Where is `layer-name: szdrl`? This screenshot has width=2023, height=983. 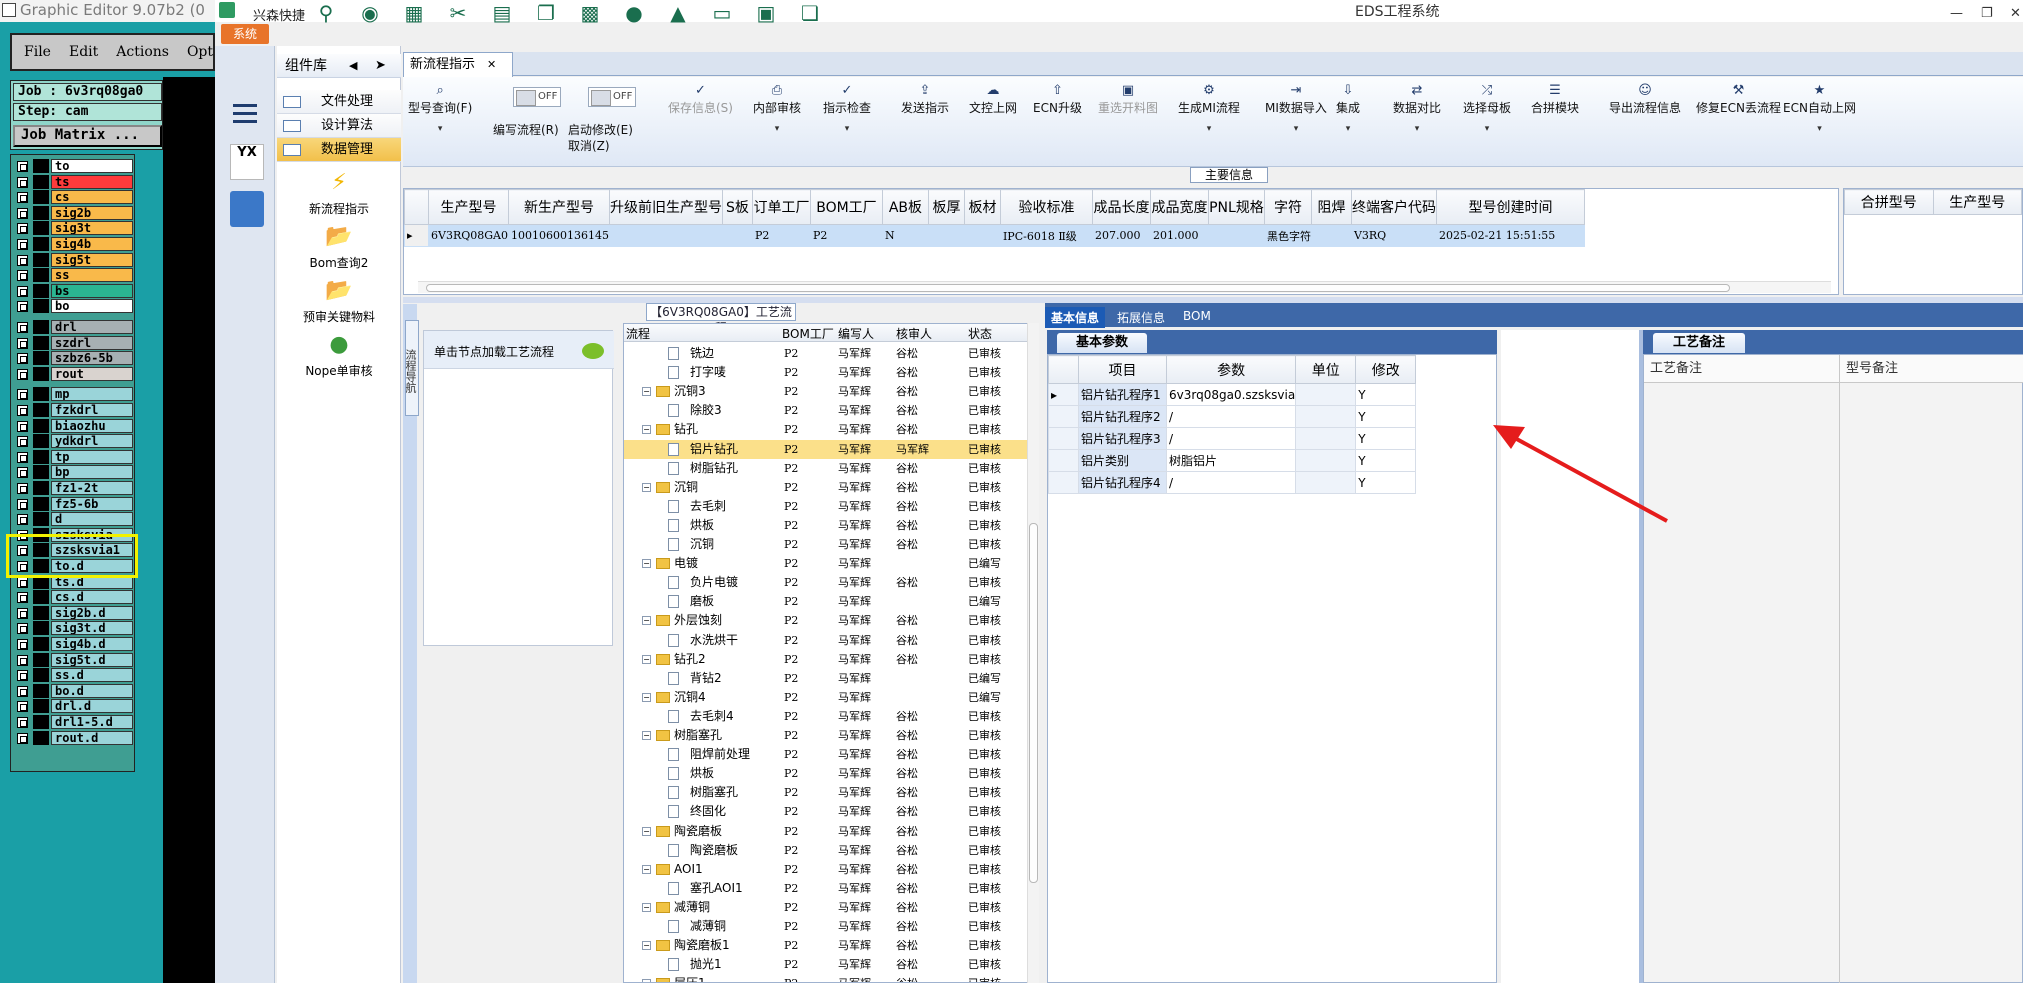 layer-name: szdrl is located at coordinates (92, 342).